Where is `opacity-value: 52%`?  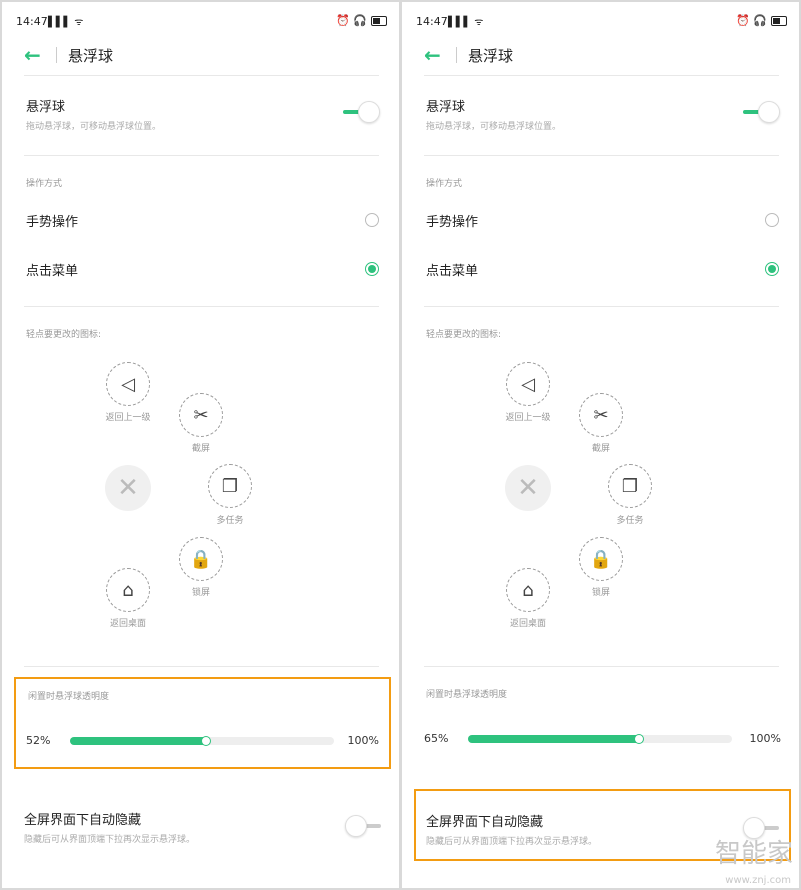
opacity-value: 52% is located at coordinates (38, 740).